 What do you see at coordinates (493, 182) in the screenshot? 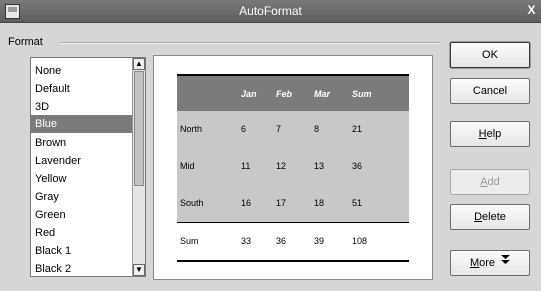
I see `add-label: dd` at bounding box center [493, 182].